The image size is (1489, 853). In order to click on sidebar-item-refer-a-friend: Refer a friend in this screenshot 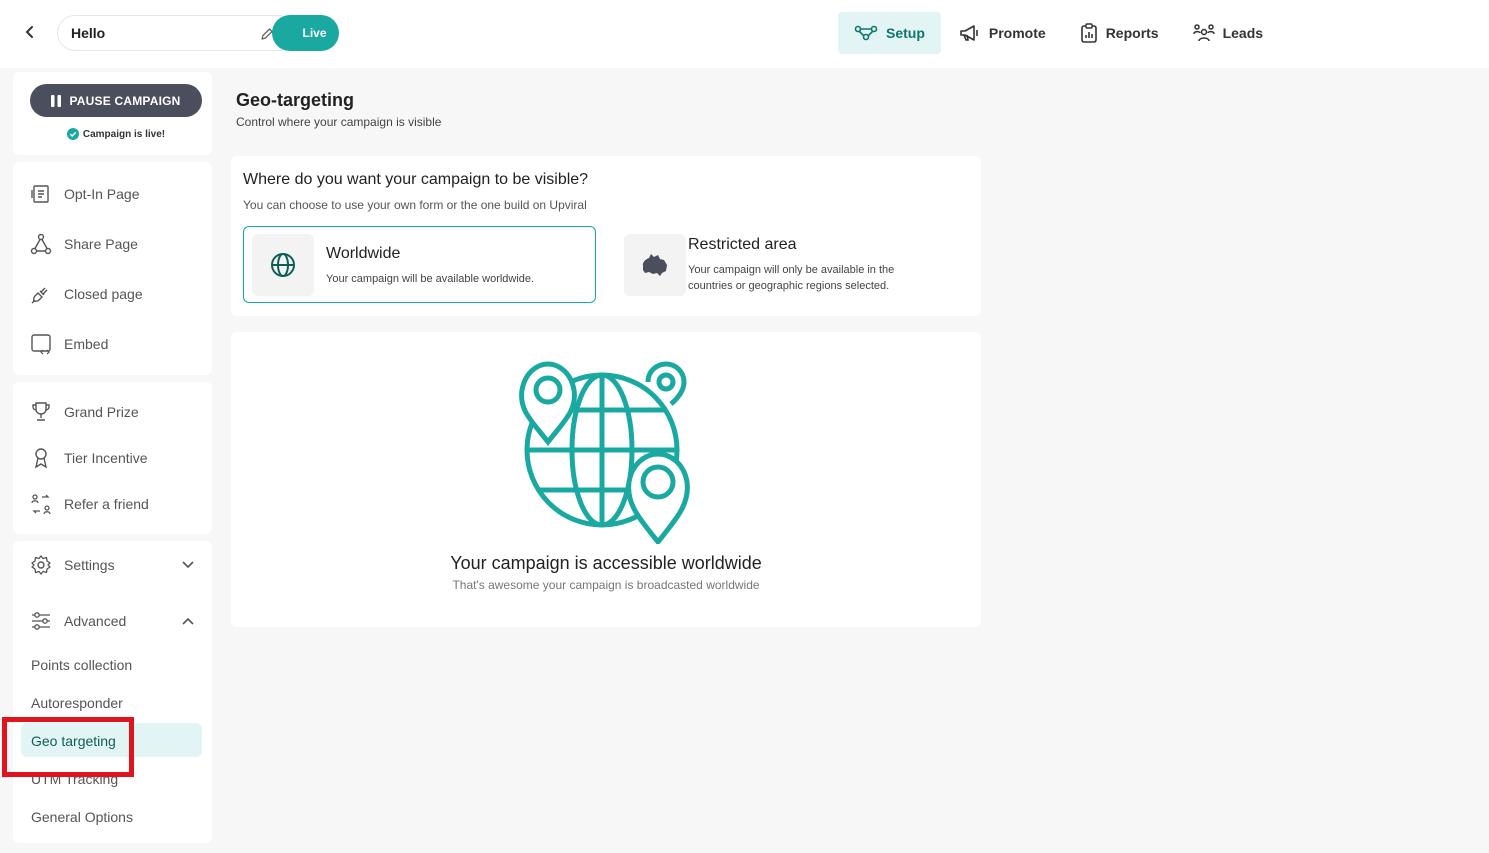, I will do `click(89, 504)`.